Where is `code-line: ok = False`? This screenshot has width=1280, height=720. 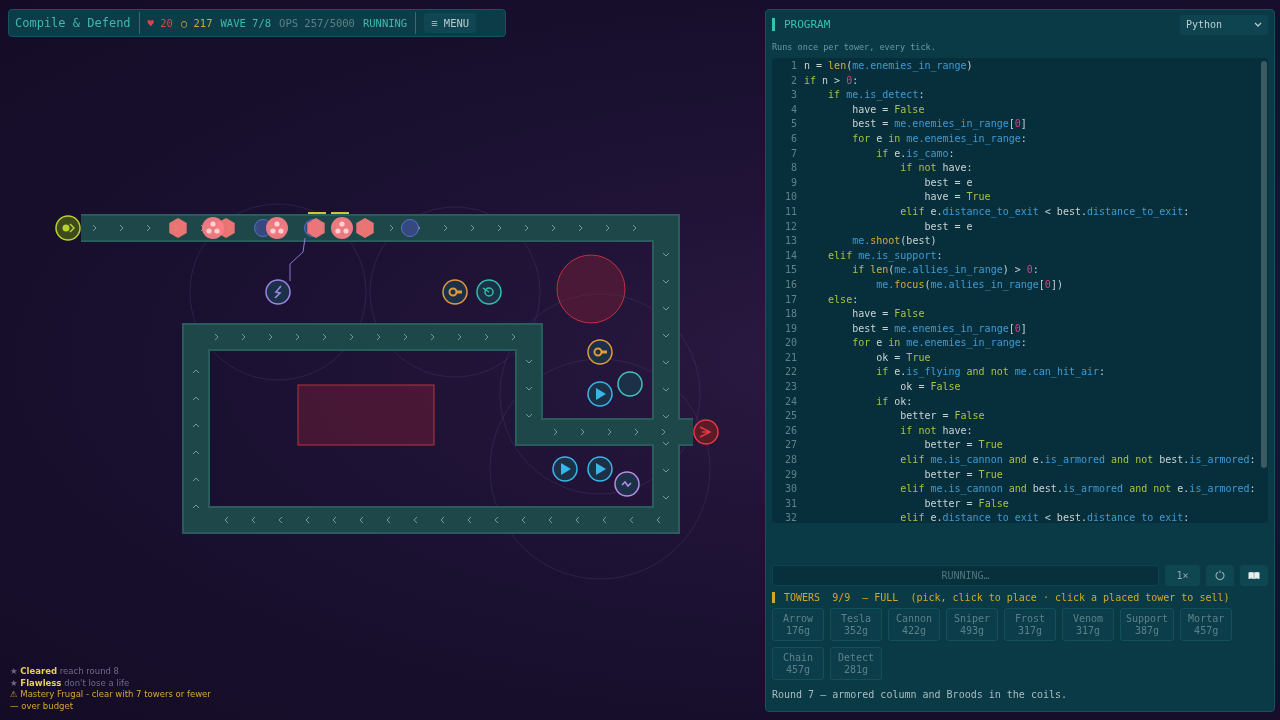 code-line: ok = False is located at coordinates (930, 387).